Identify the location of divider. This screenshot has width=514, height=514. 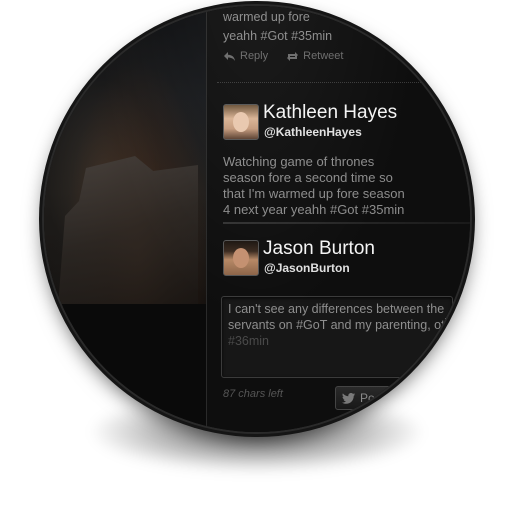
(343, 82).